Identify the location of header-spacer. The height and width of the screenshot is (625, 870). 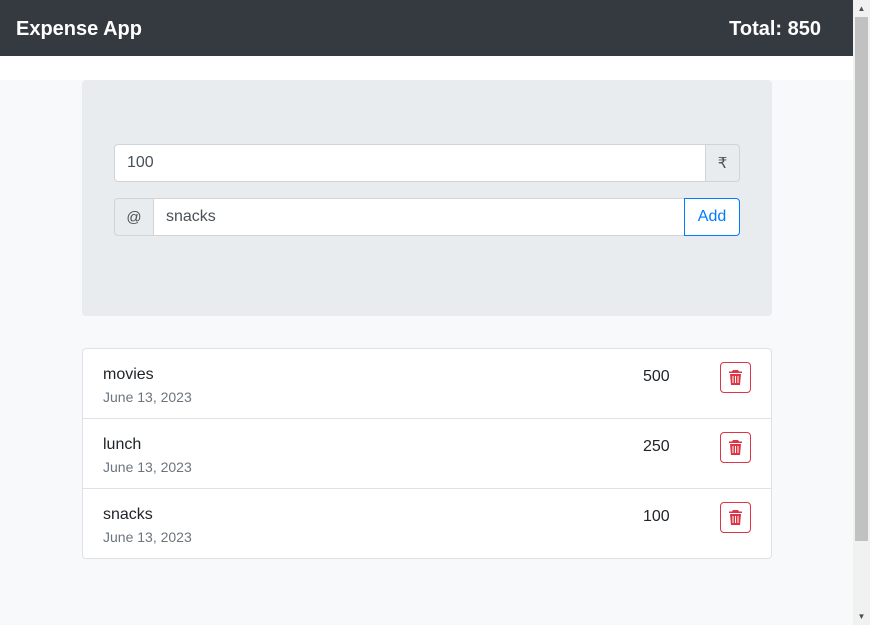
(426, 68).